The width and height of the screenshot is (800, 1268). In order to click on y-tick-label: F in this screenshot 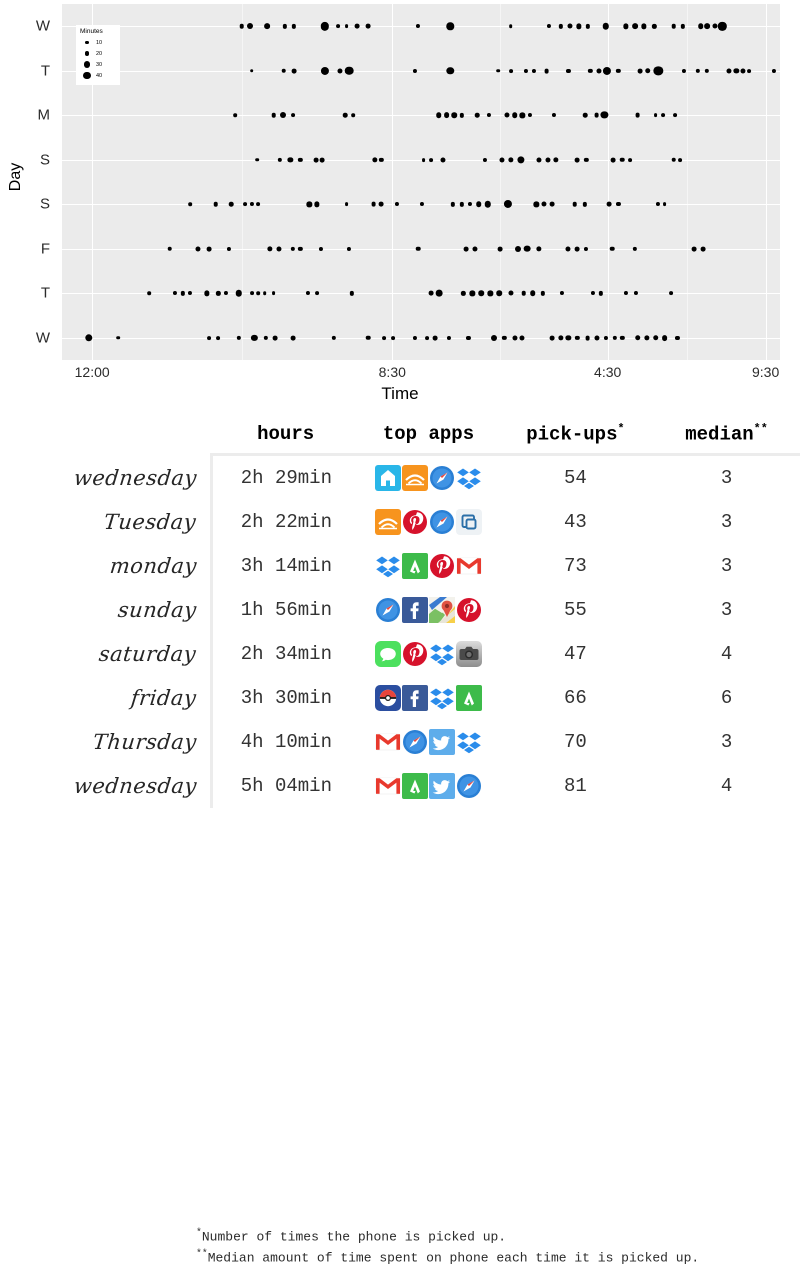, I will do `click(45, 249)`.